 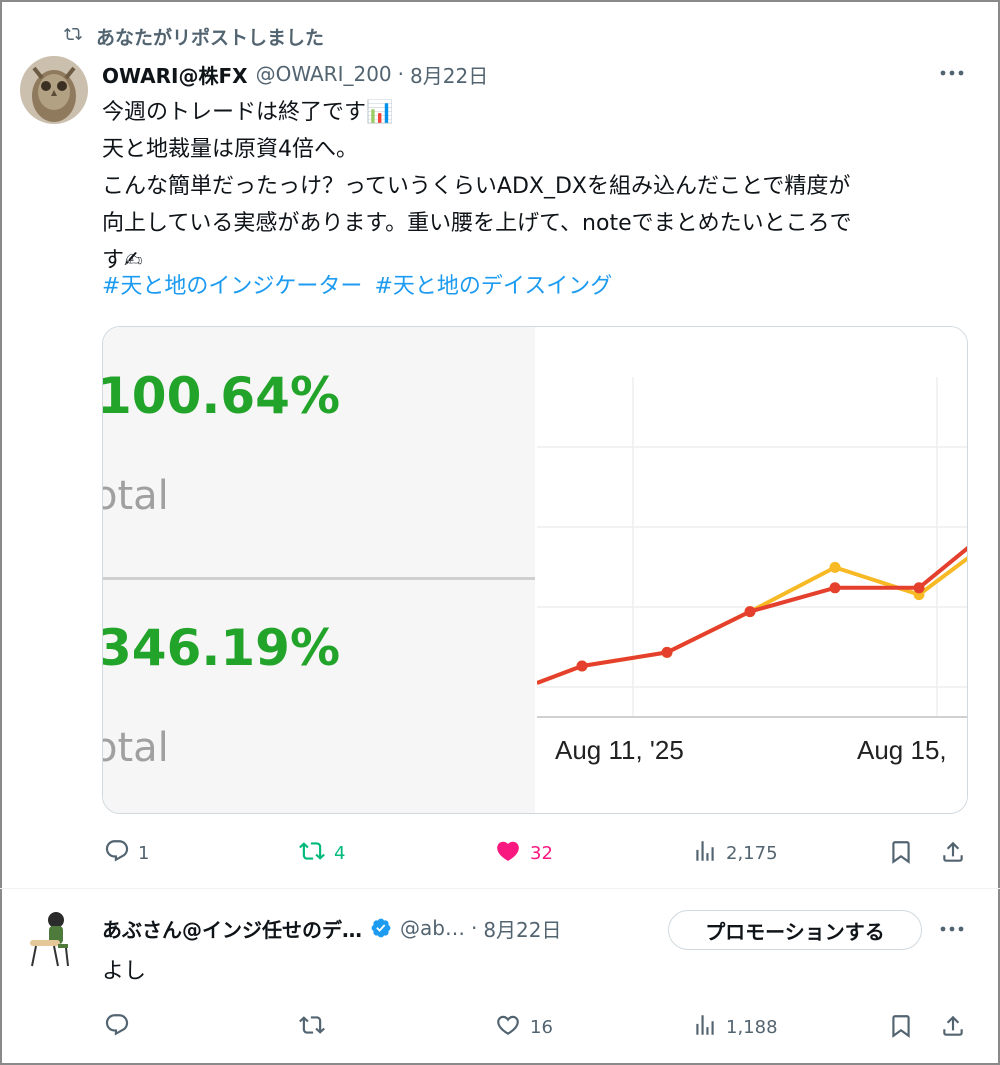 I want to click on heart-outline-icon, so click(x=508, y=1027).